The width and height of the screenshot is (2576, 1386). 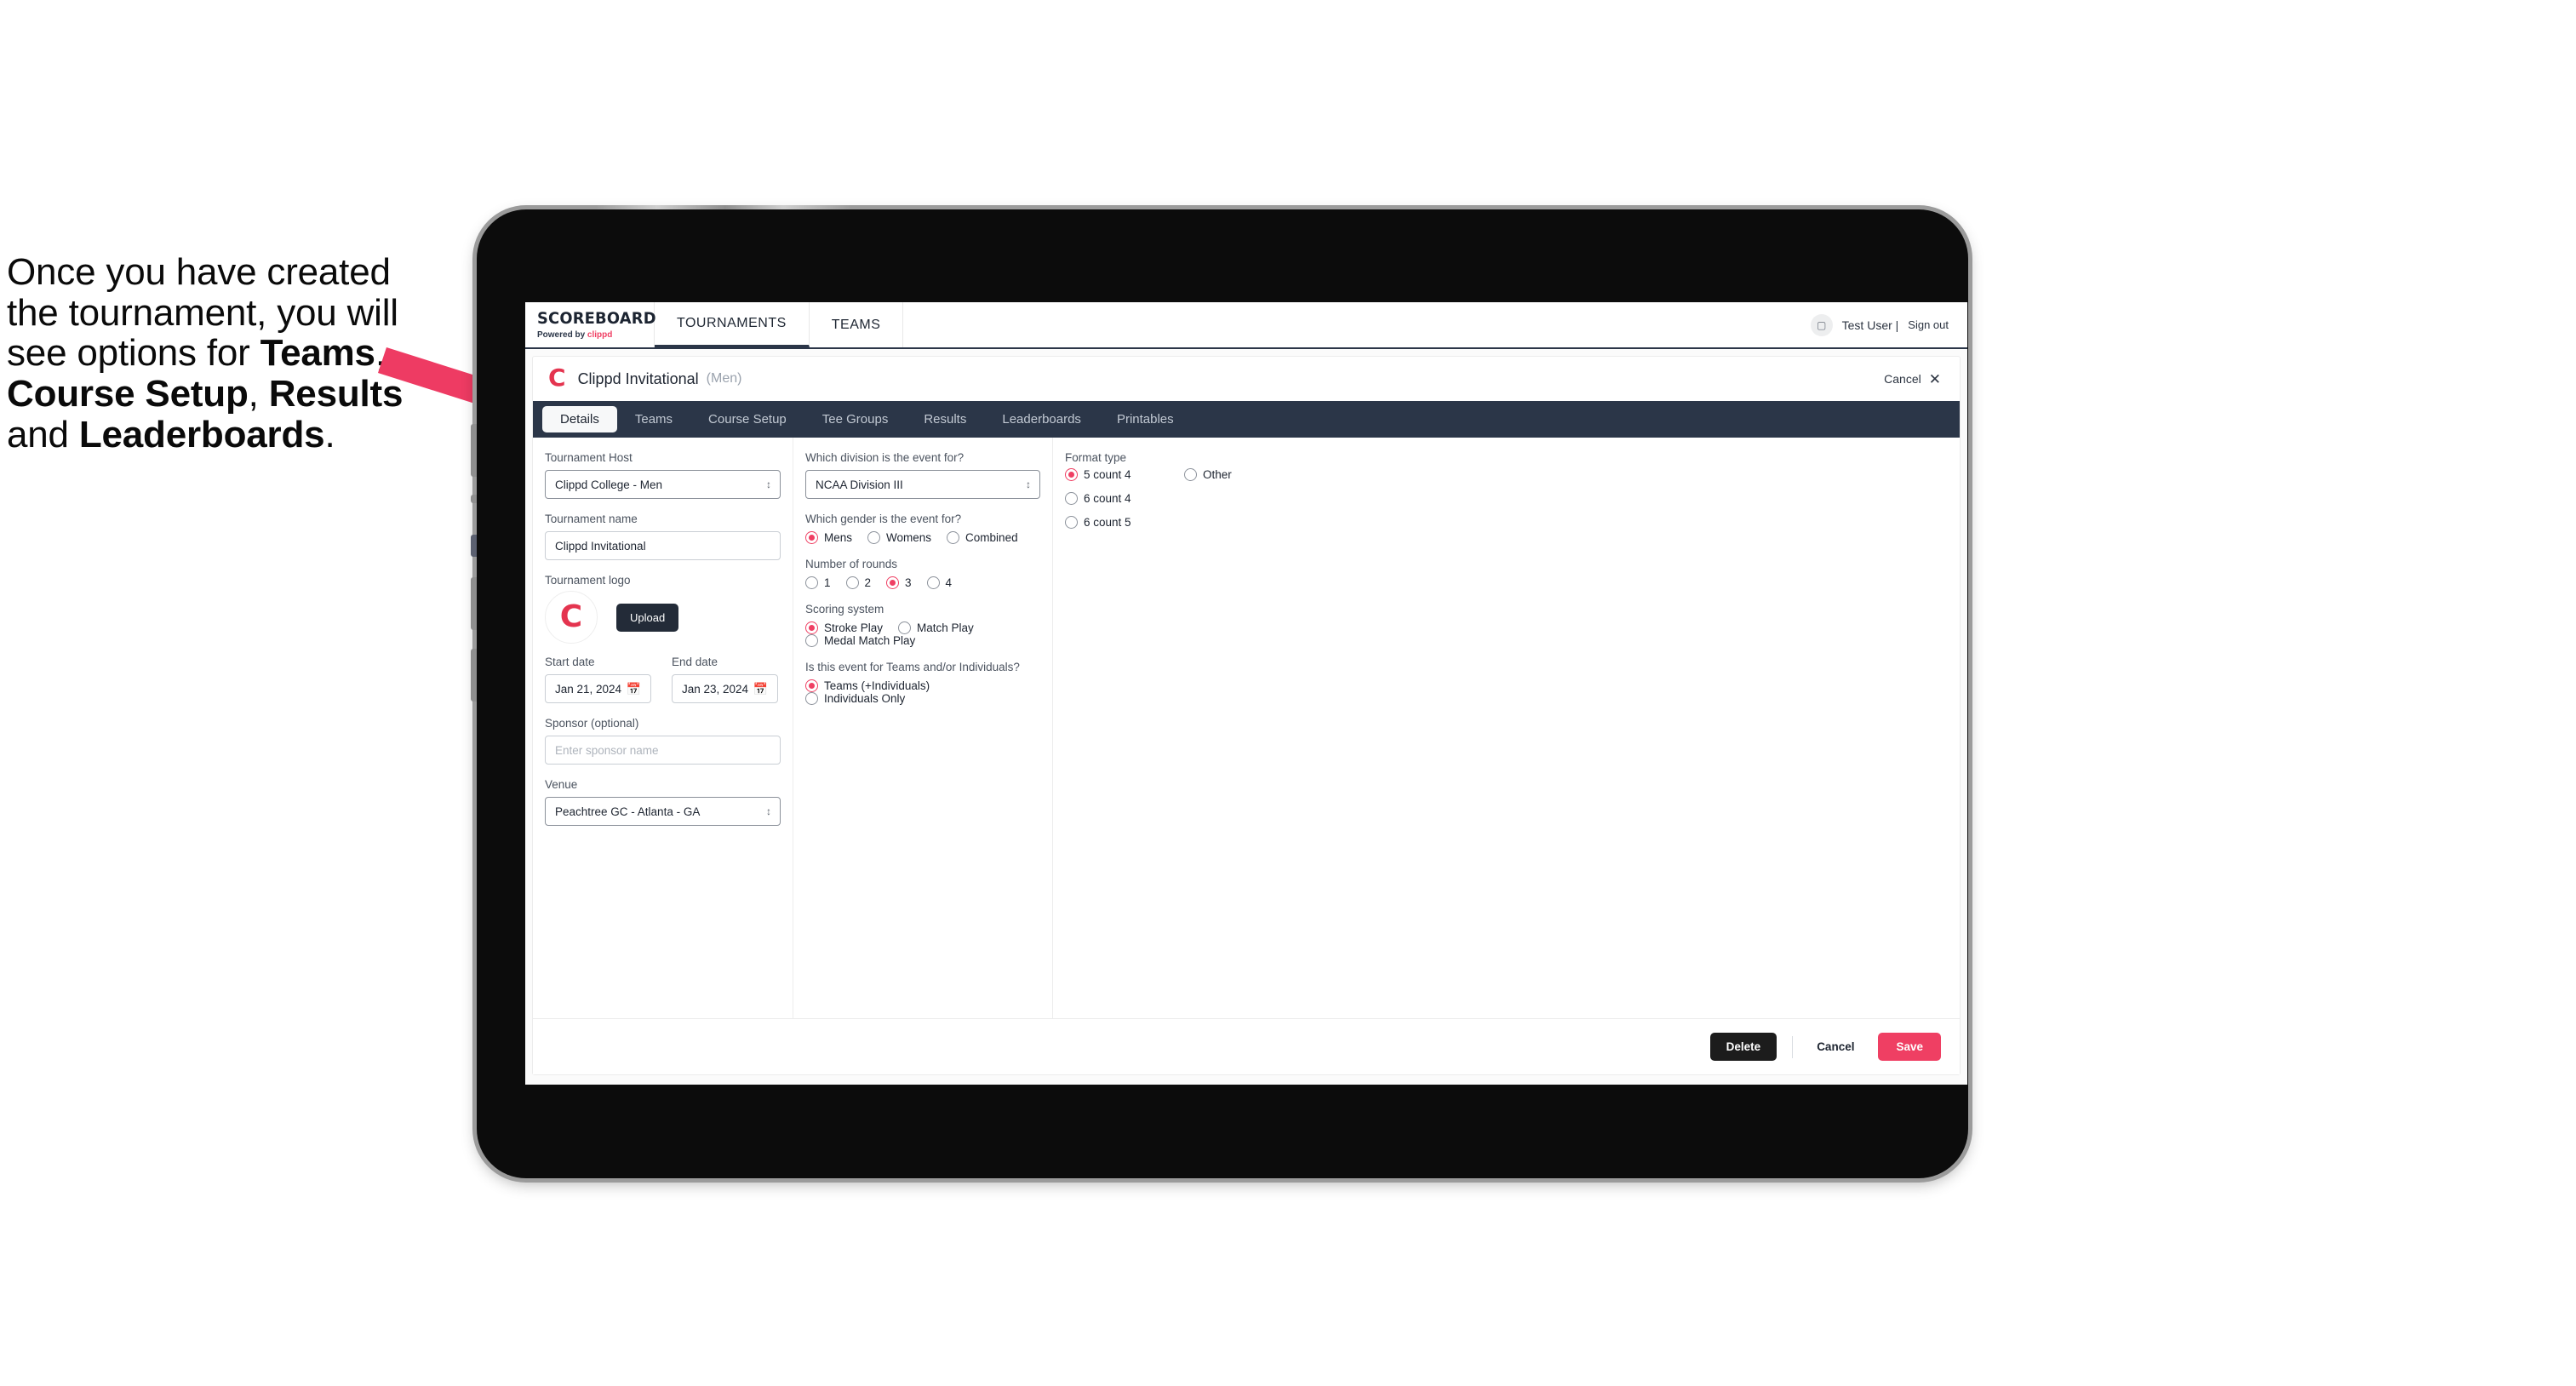 I want to click on radio-label-other: Other, so click(x=1217, y=474).